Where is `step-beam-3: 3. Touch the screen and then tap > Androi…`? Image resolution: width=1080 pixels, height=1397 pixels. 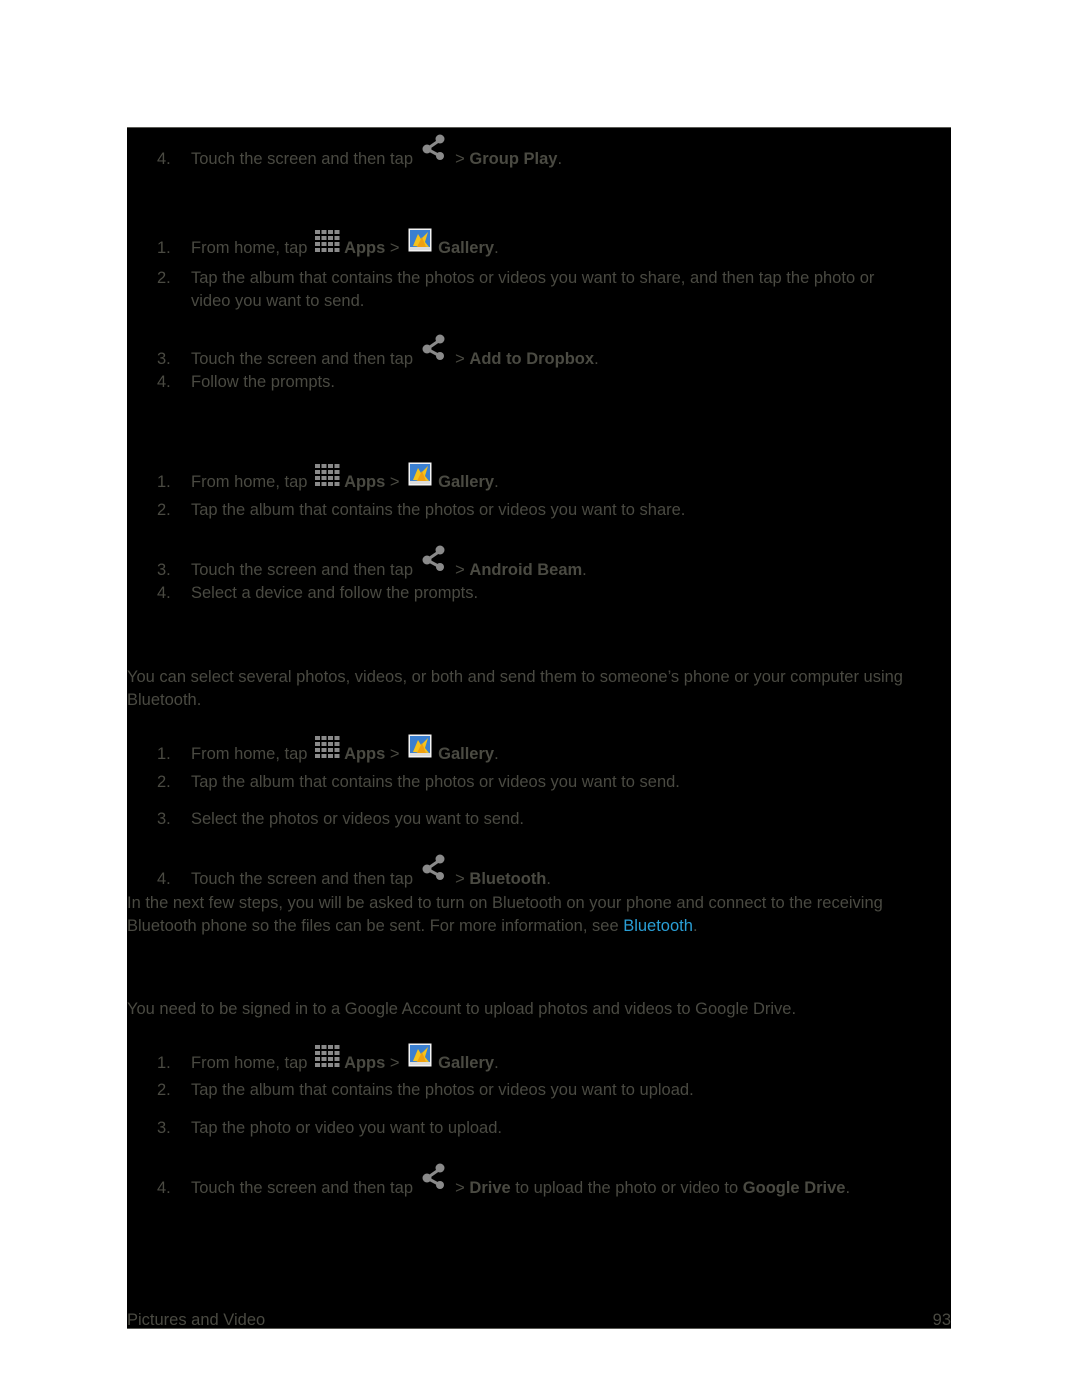
step-beam-3: 3. Touch the screen and then tap > Androi… is located at coordinates (372, 562).